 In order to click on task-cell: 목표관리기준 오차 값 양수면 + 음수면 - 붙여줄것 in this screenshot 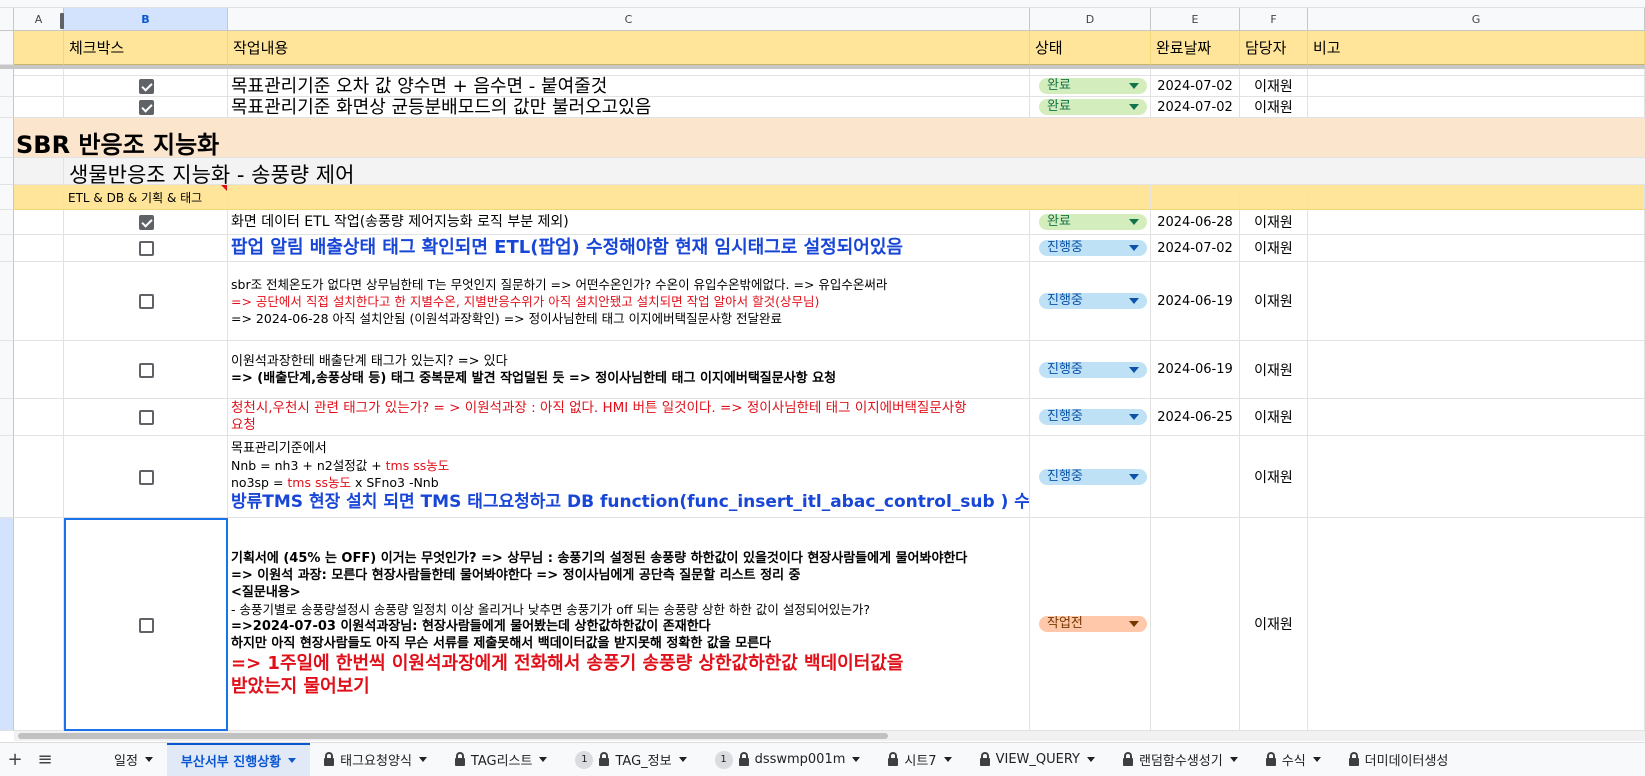, I will do `click(629, 86)`.